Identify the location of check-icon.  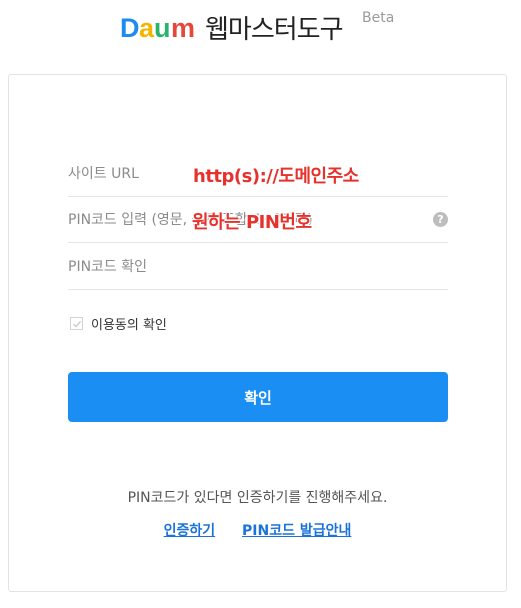
(77, 324).